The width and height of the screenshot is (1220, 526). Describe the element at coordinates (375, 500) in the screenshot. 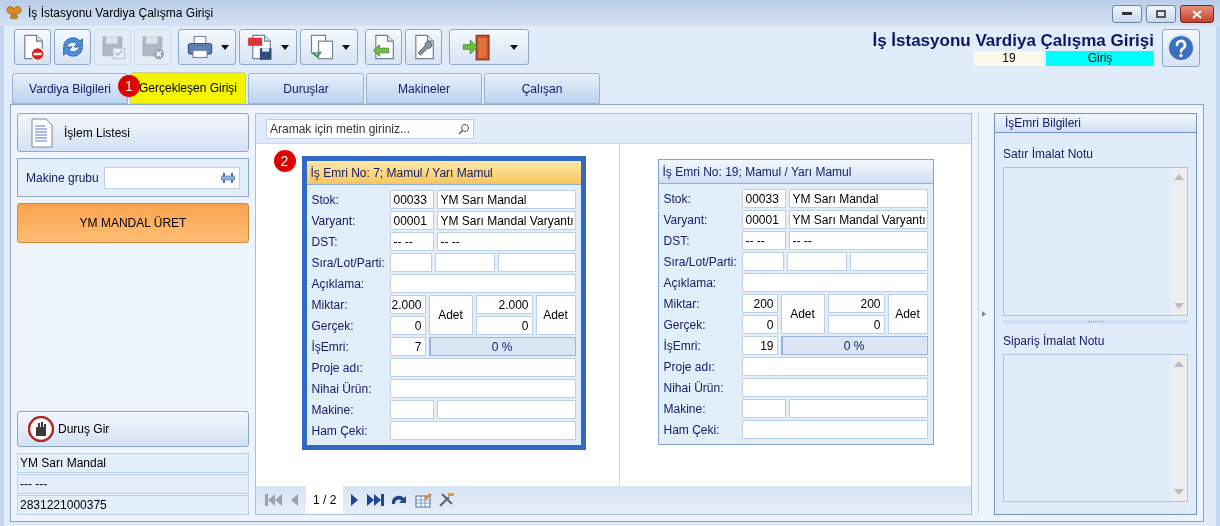

I see `pager-button` at that location.